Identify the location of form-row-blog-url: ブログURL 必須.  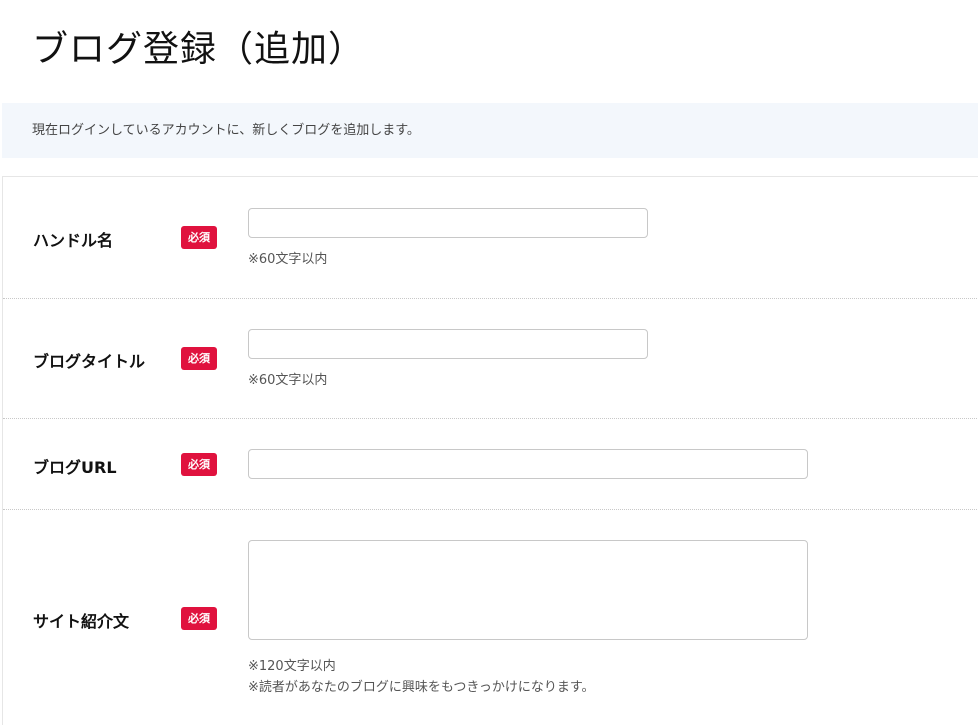
(490, 464).